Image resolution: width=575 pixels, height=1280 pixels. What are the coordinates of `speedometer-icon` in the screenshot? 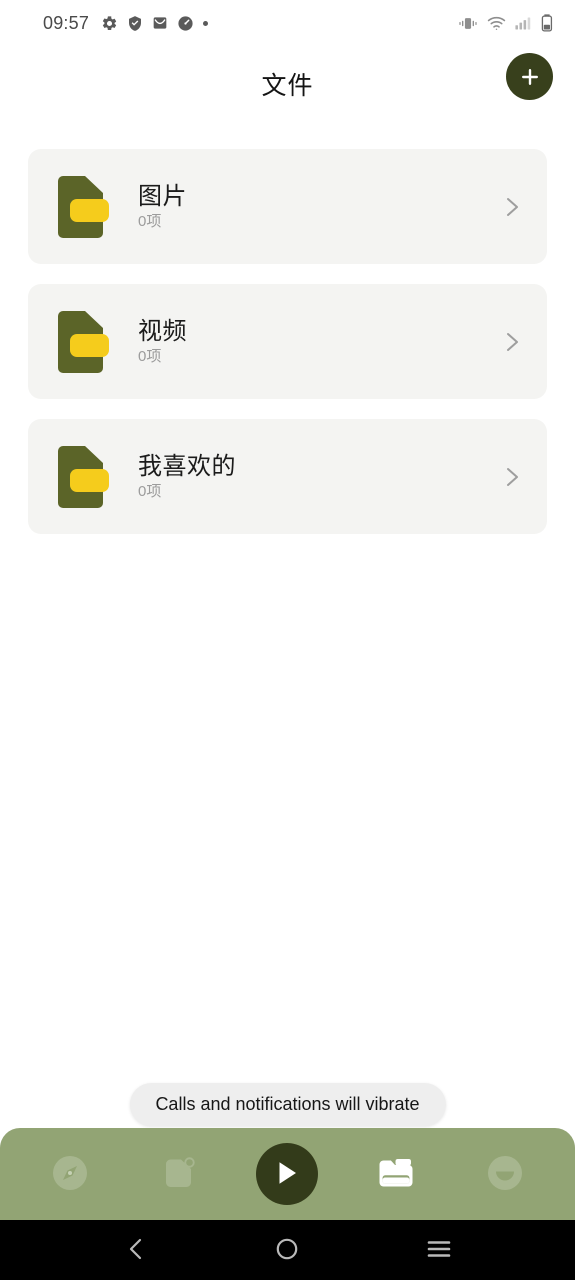 It's located at (185, 23).